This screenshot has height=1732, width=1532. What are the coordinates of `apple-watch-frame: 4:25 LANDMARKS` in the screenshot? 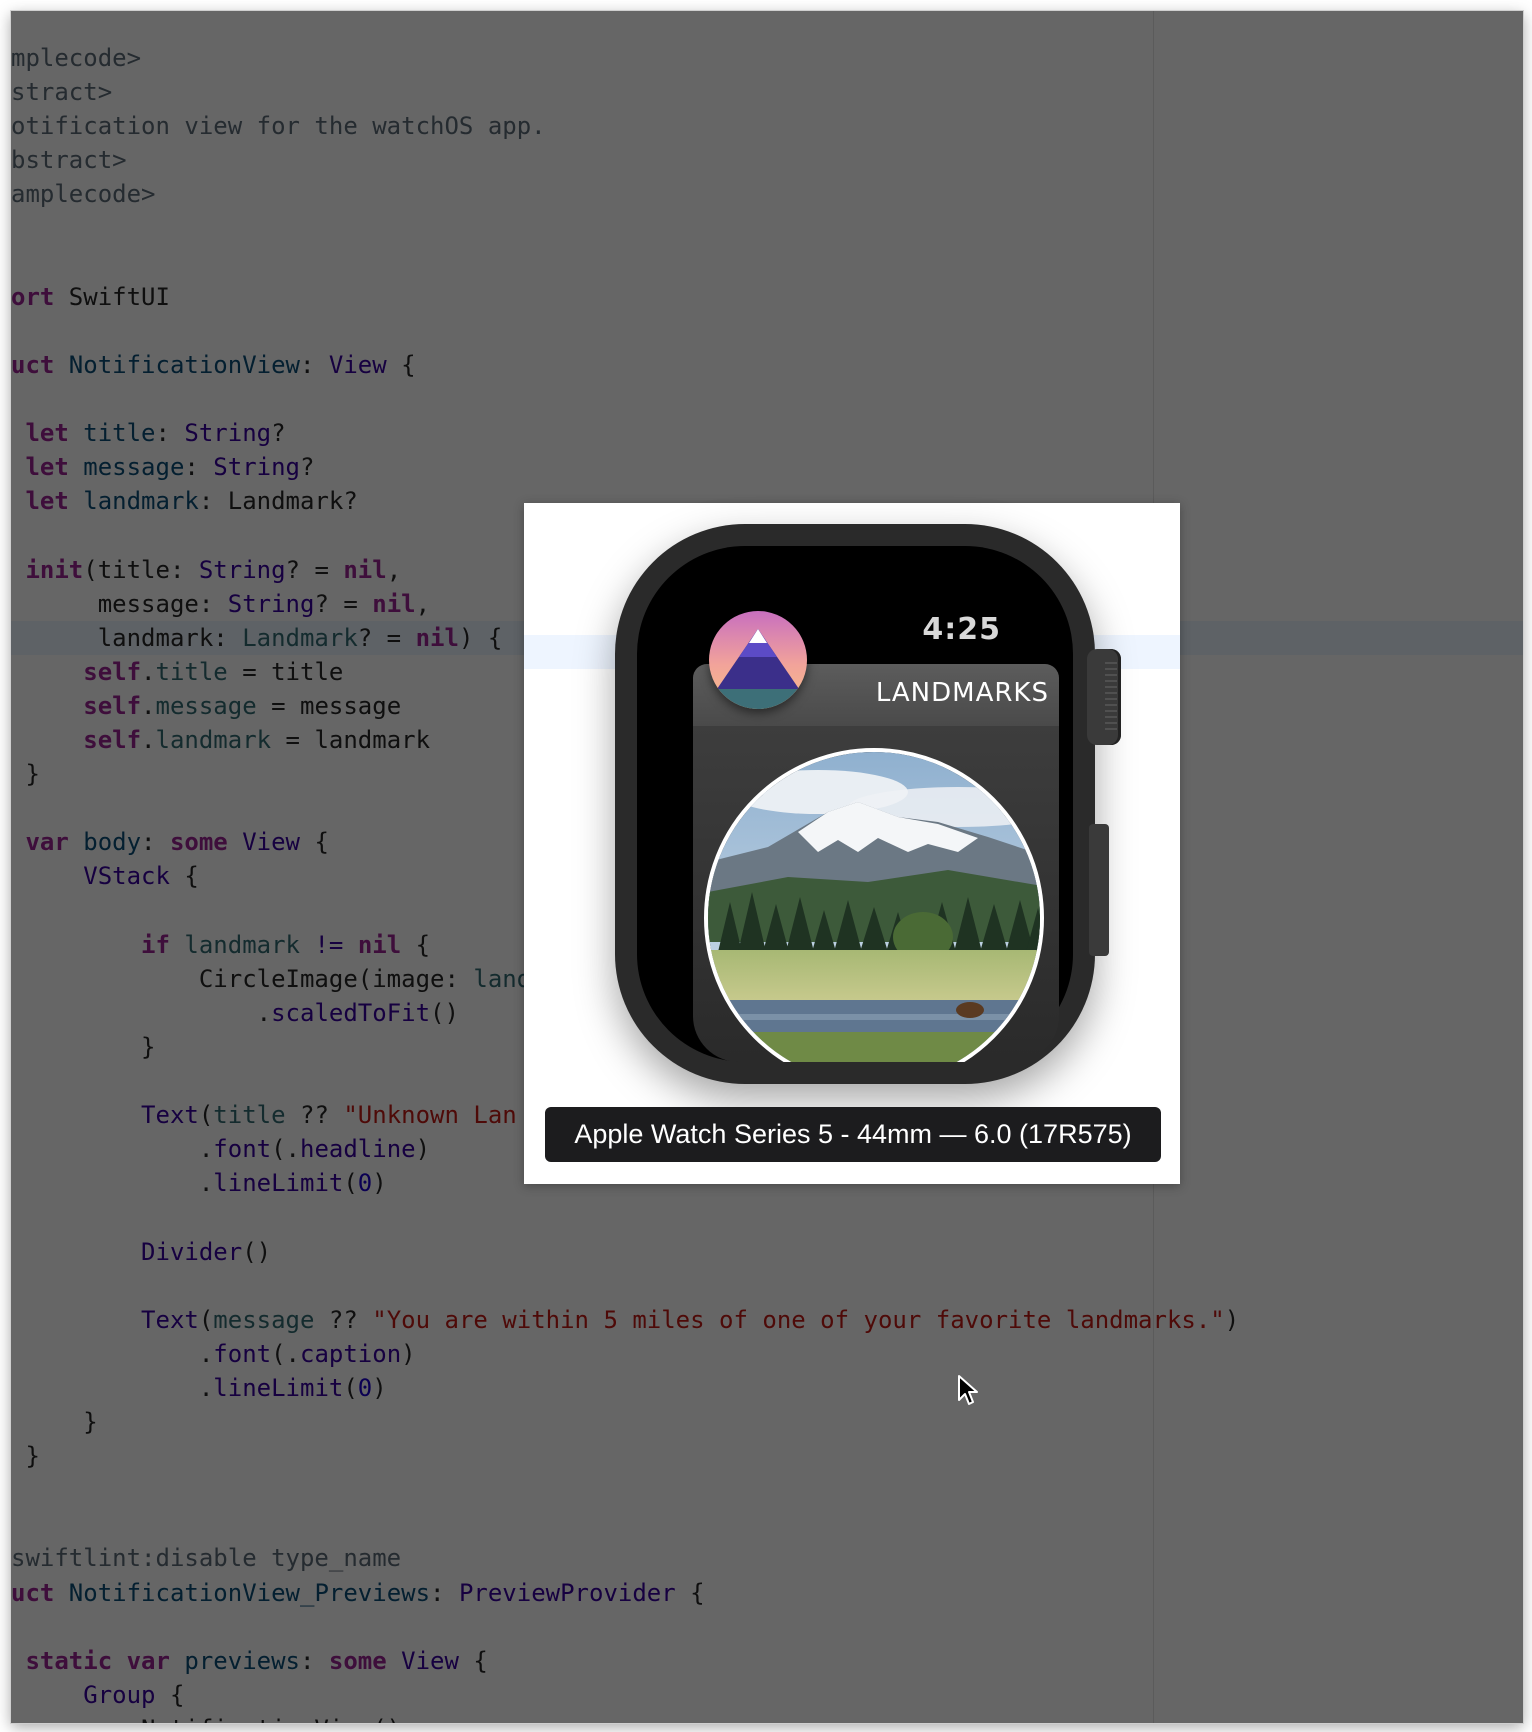 It's located at (868, 804).